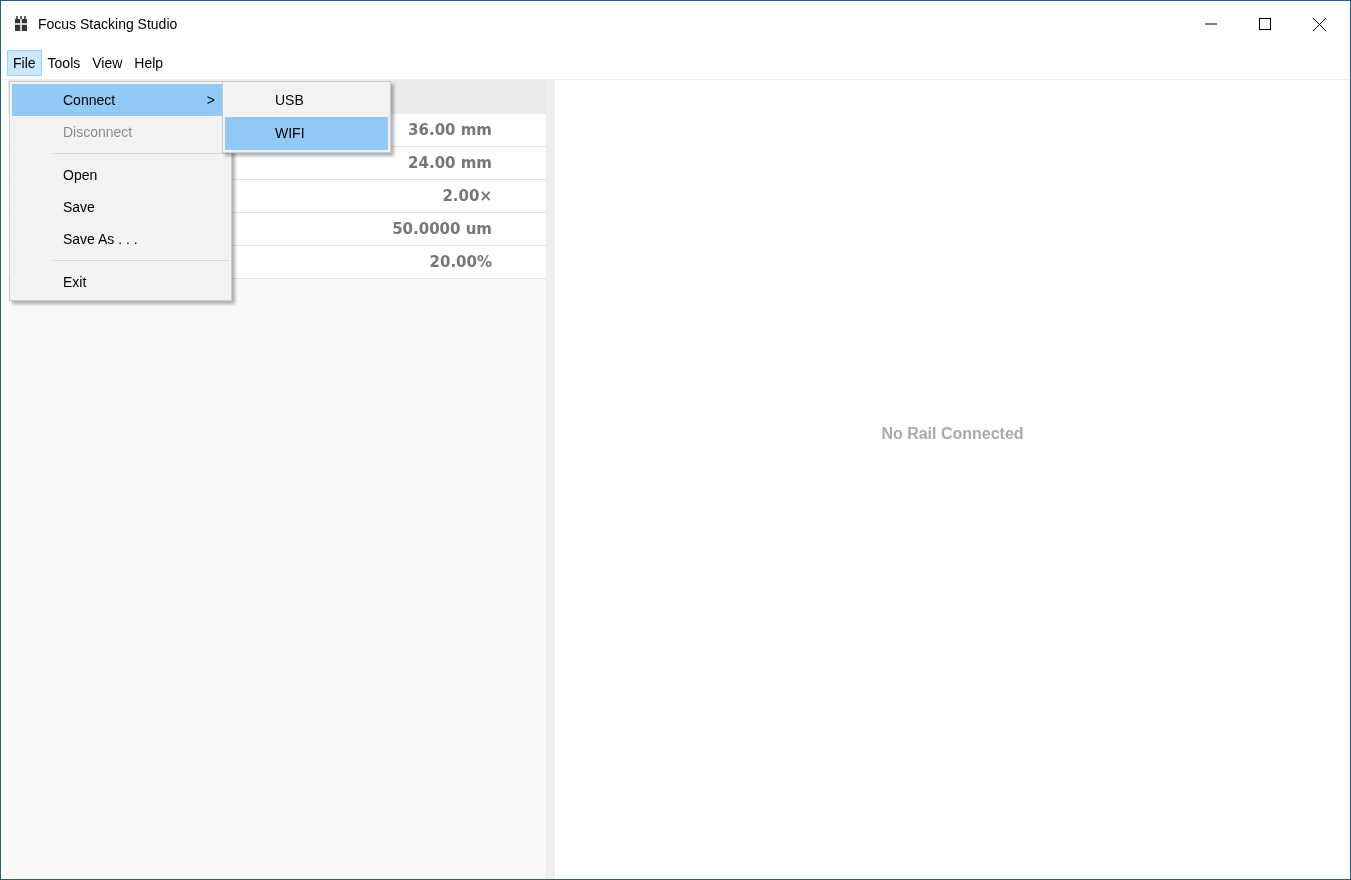 Image resolution: width=1351 pixels, height=880 pixels. I want to click on menu-bar-item: Help, so click(149, 63).